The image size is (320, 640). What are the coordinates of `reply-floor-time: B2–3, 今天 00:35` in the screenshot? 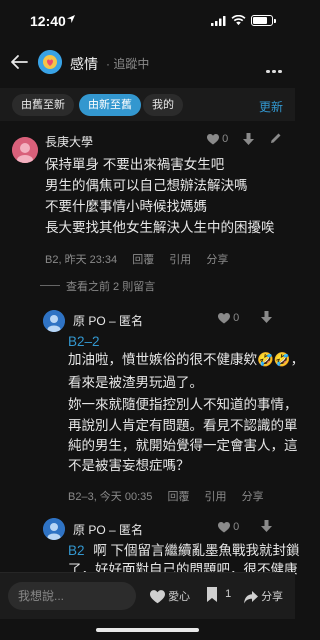 It's located at (110, 497).